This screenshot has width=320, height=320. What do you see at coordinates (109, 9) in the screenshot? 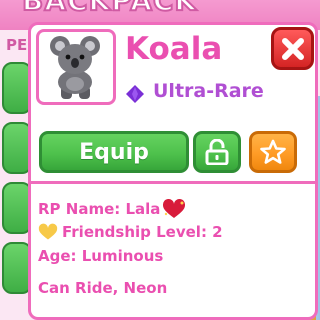
I see `backpack-title: BACKPACK` at bounding box center [109, 9].